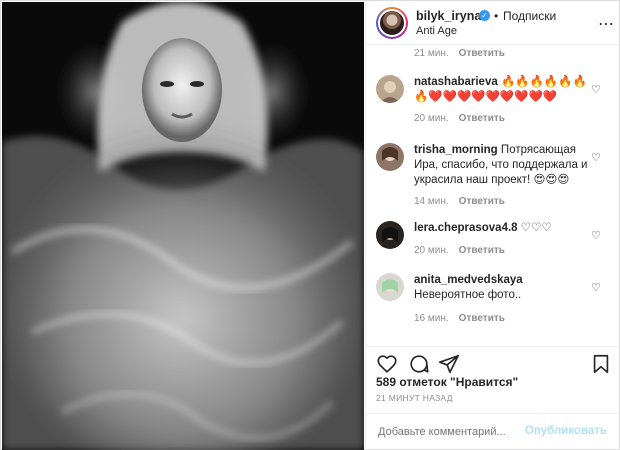  What do you see at coordinates (431, 53) in the screenshot?
I see `comment-time: 21 мин.` at bounding box center [431, 53].